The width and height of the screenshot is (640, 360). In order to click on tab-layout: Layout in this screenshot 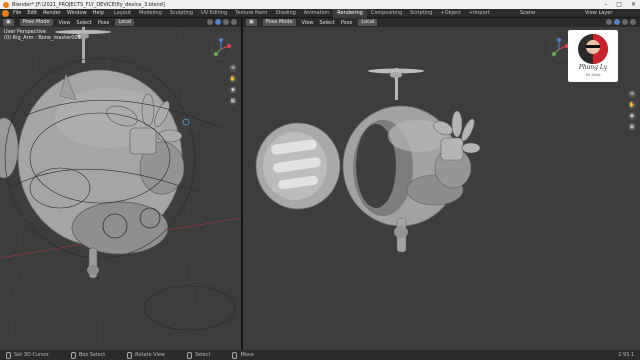, I will do `click(122, 13)`.